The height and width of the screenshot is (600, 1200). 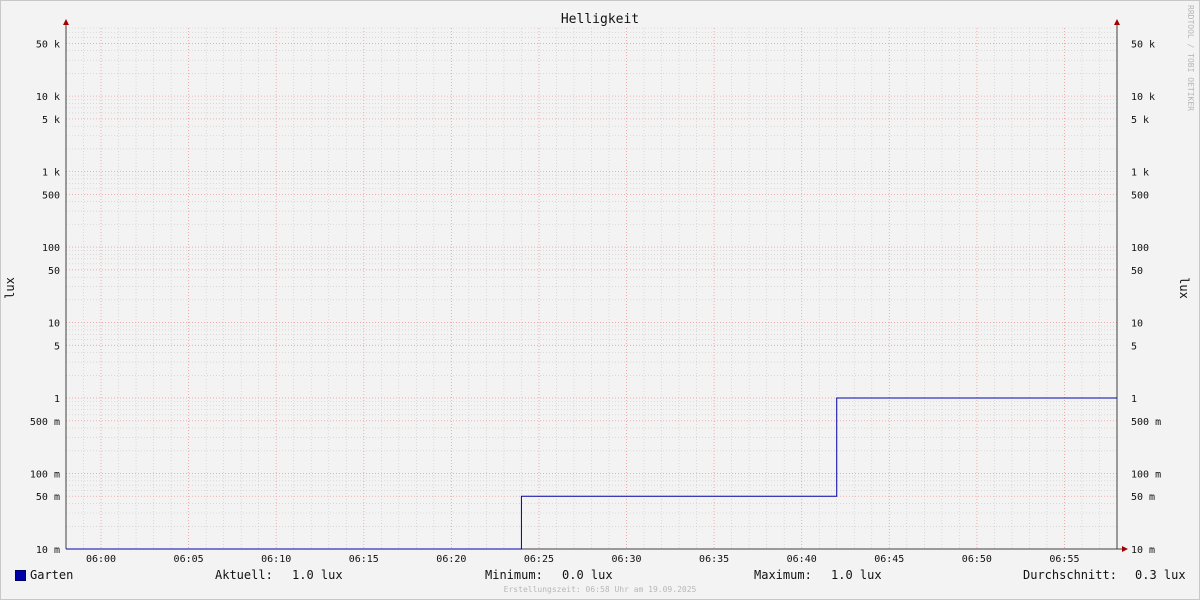 I want to click on legend-series-name: Garten, so click(x=52, y=575).